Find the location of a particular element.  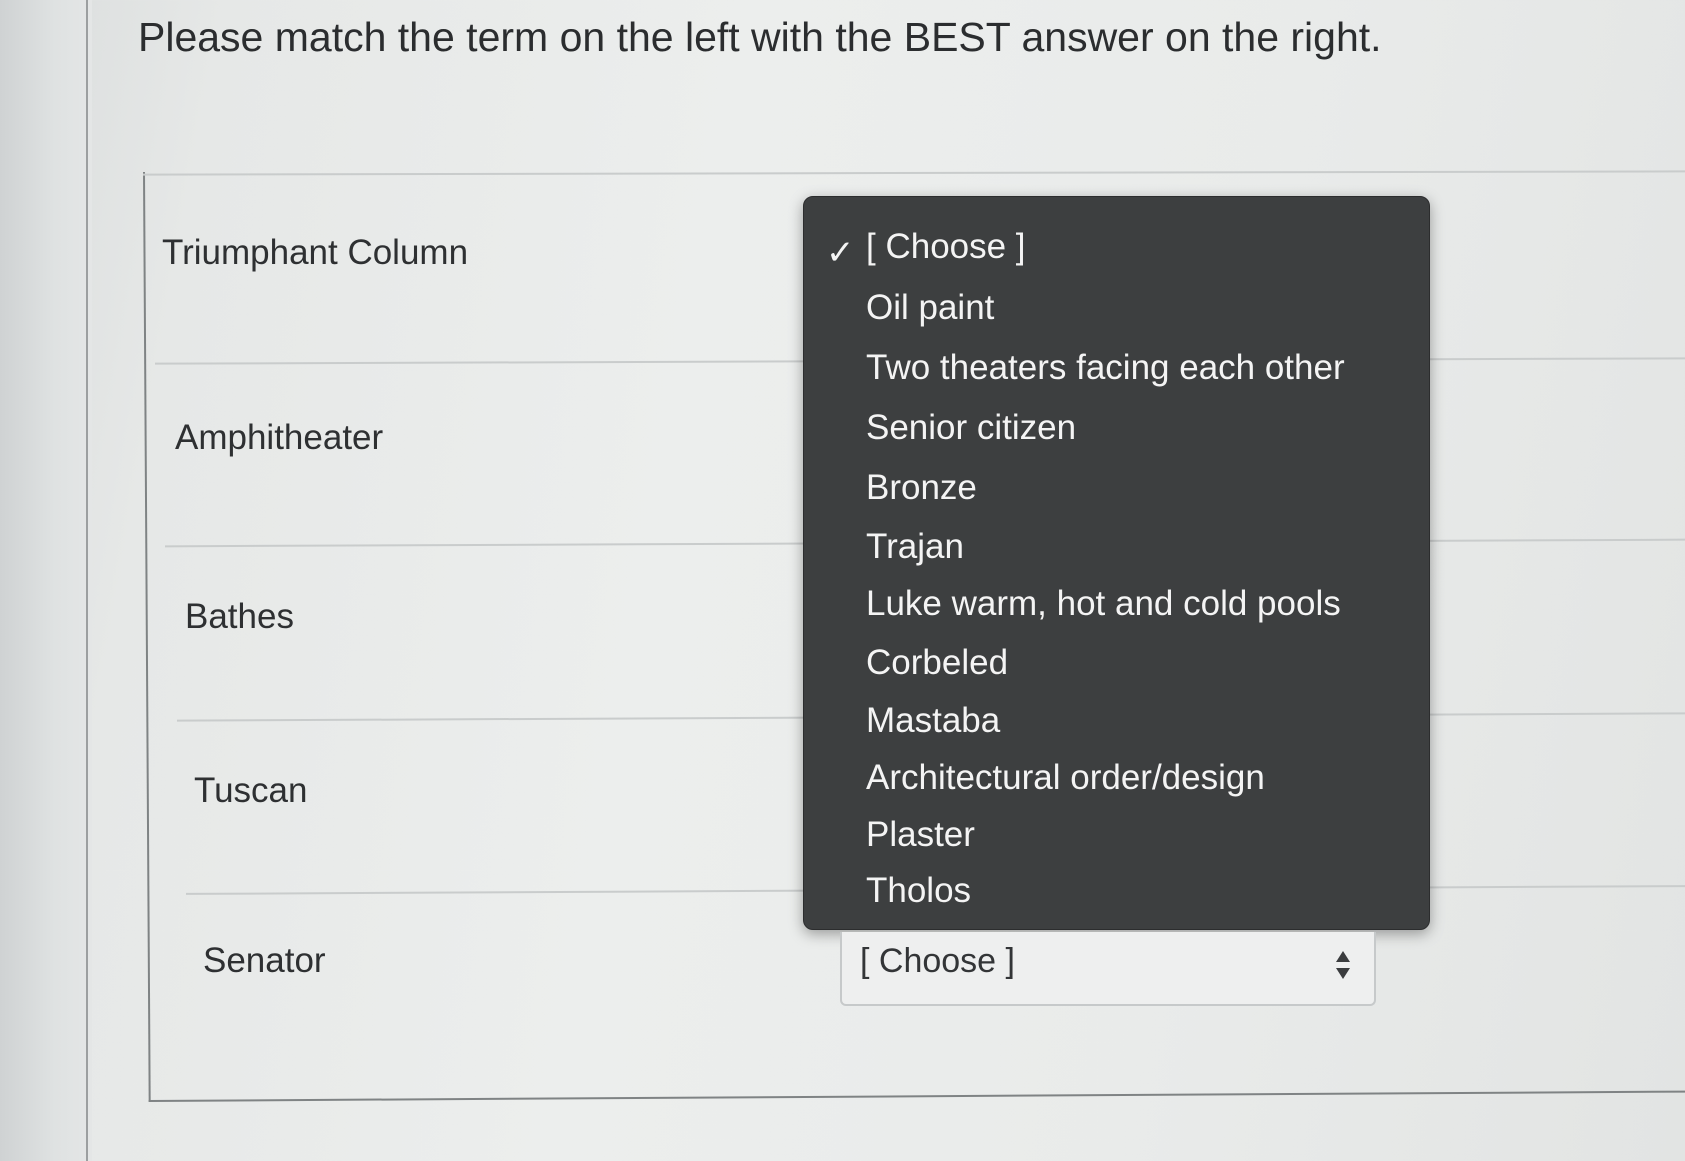

dropdown-option-trajan: Trajan is located at coordinates (915, 547).